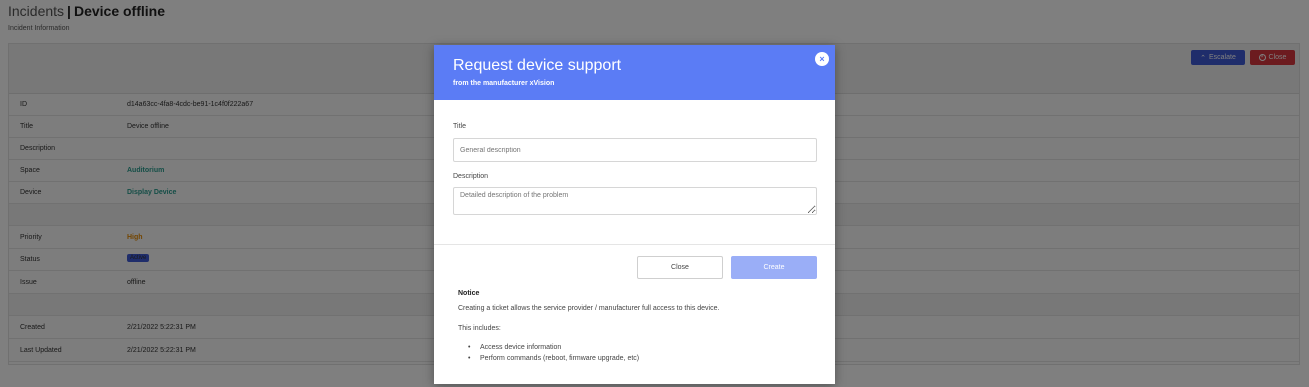 This screenshot has width=1309, height=387. What do you see at coordinates (537, 65) in the screenshot?
I see `modal-title: Request device support` at bounding box center [537, 65].